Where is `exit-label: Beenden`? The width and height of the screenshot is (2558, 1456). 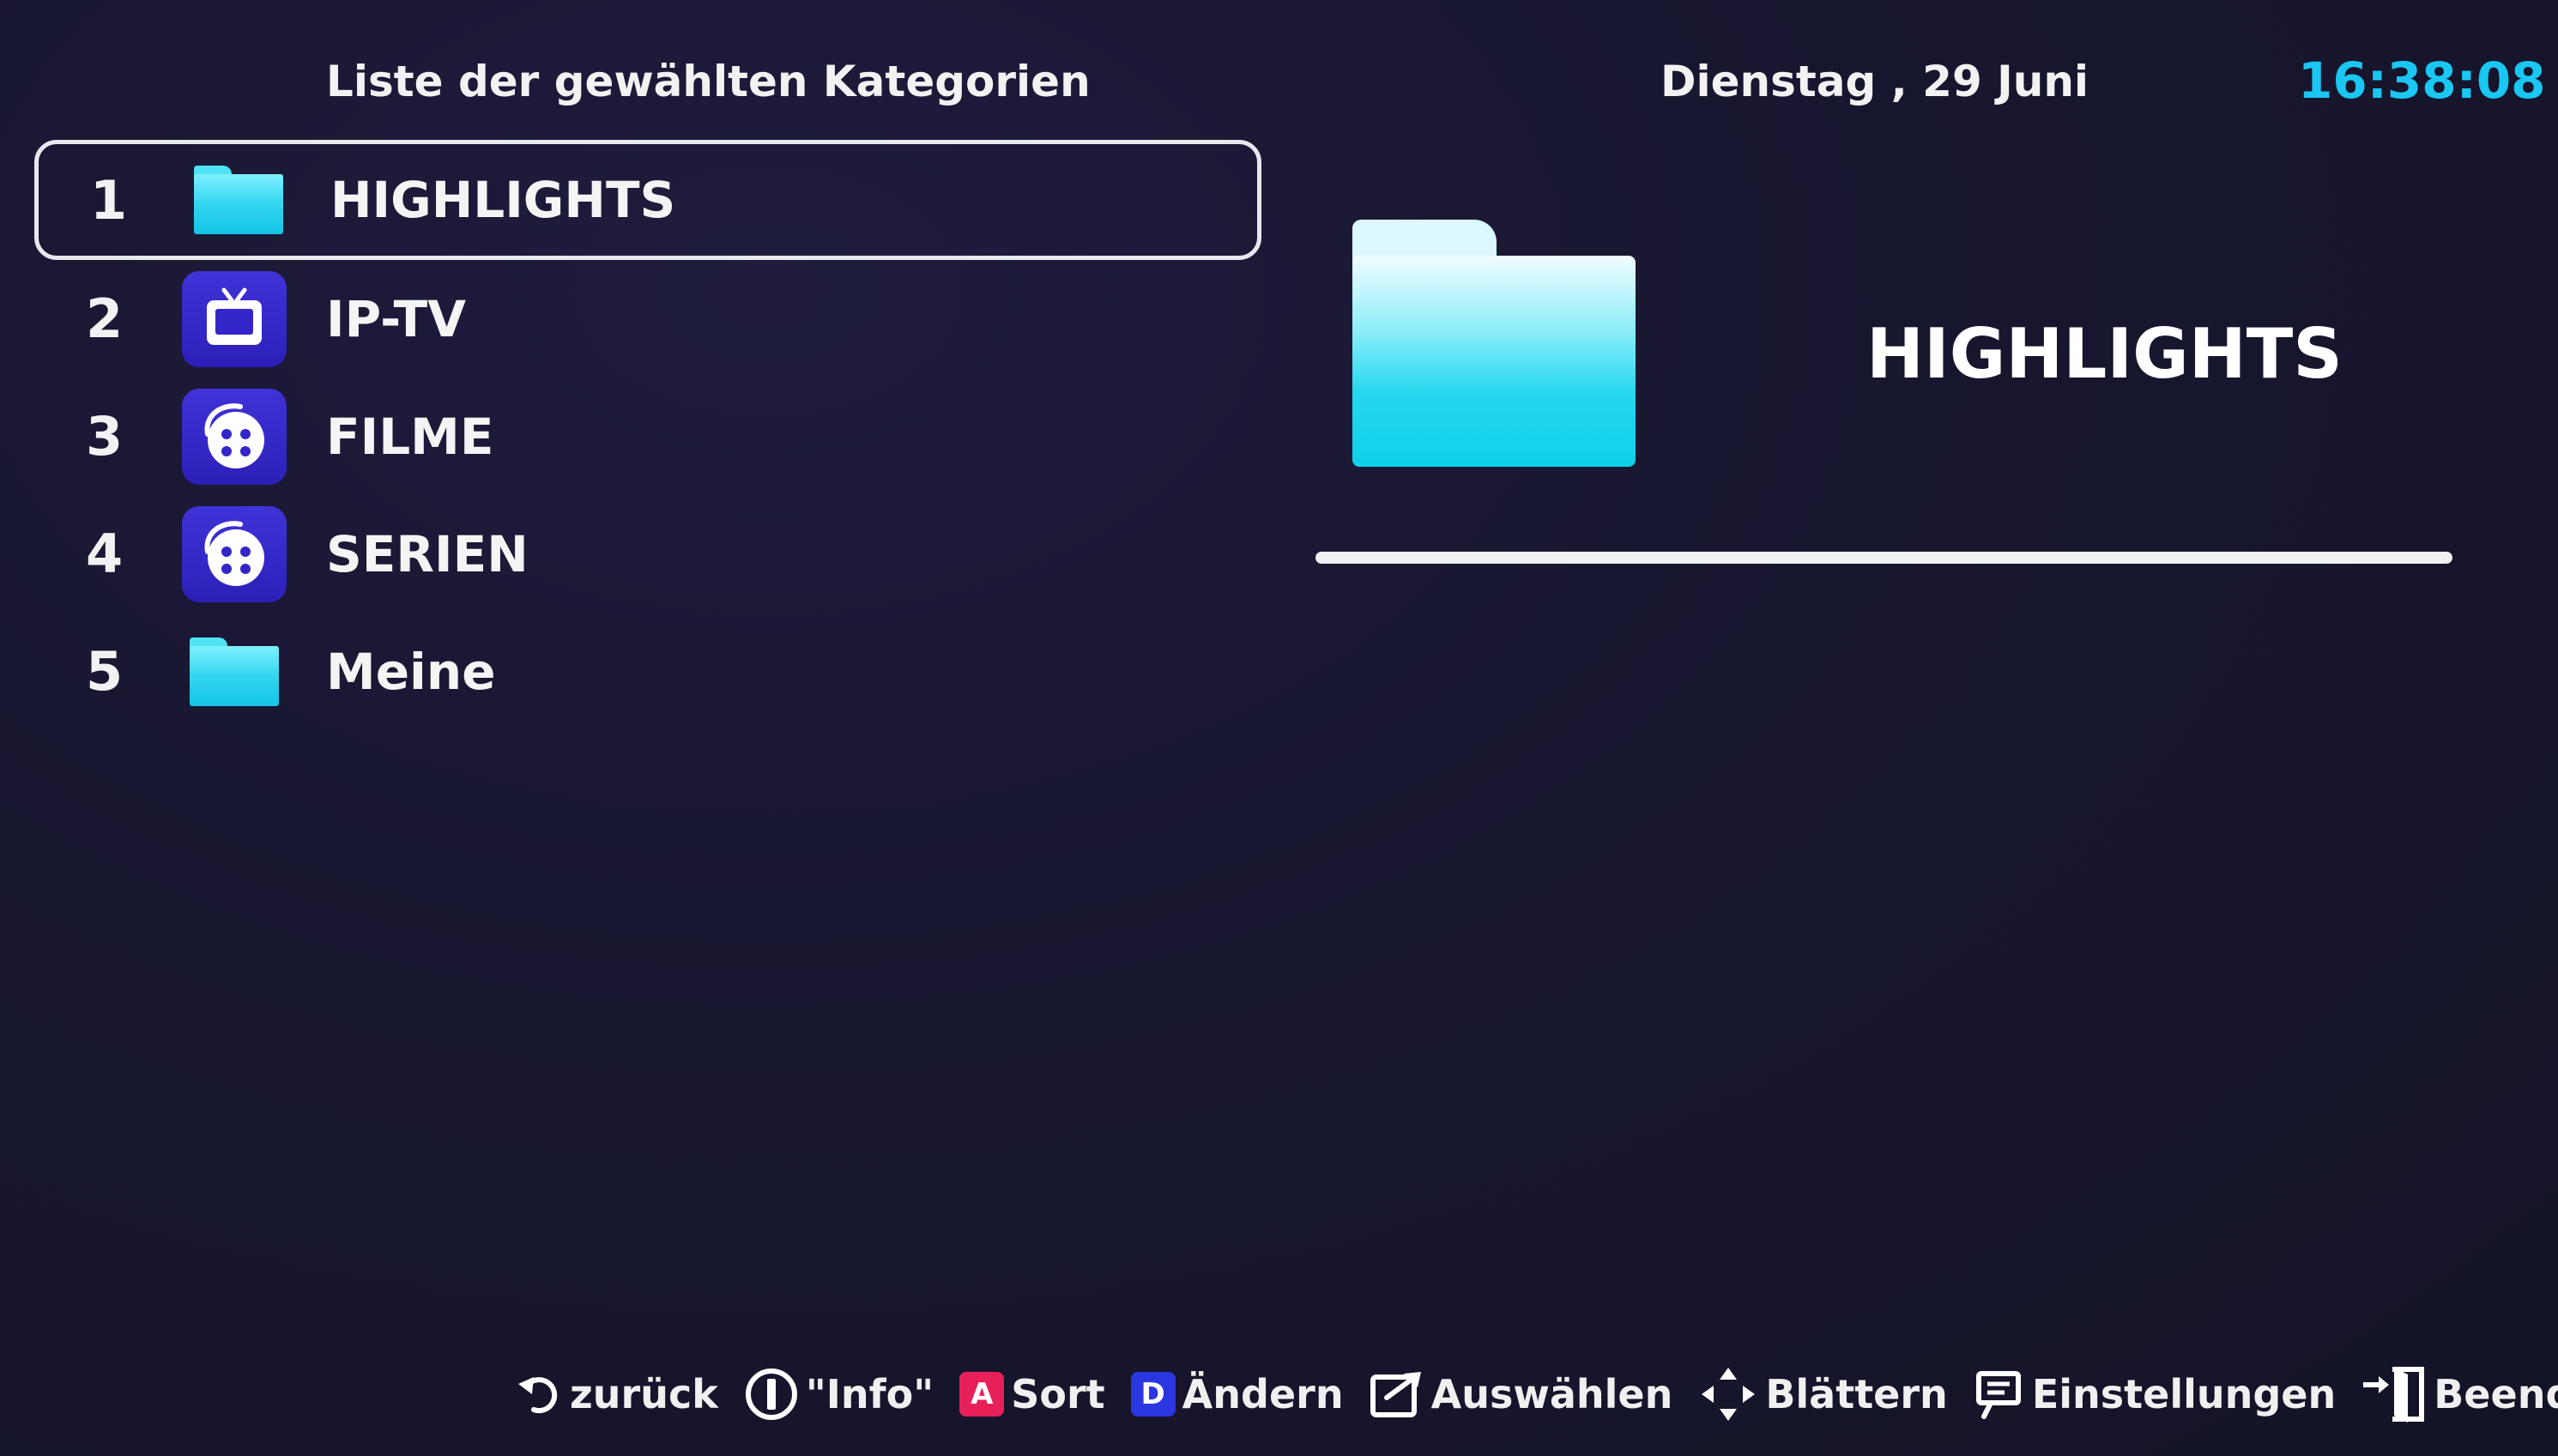
exit-label: Beenden is located at coordinates (2496, 1394).